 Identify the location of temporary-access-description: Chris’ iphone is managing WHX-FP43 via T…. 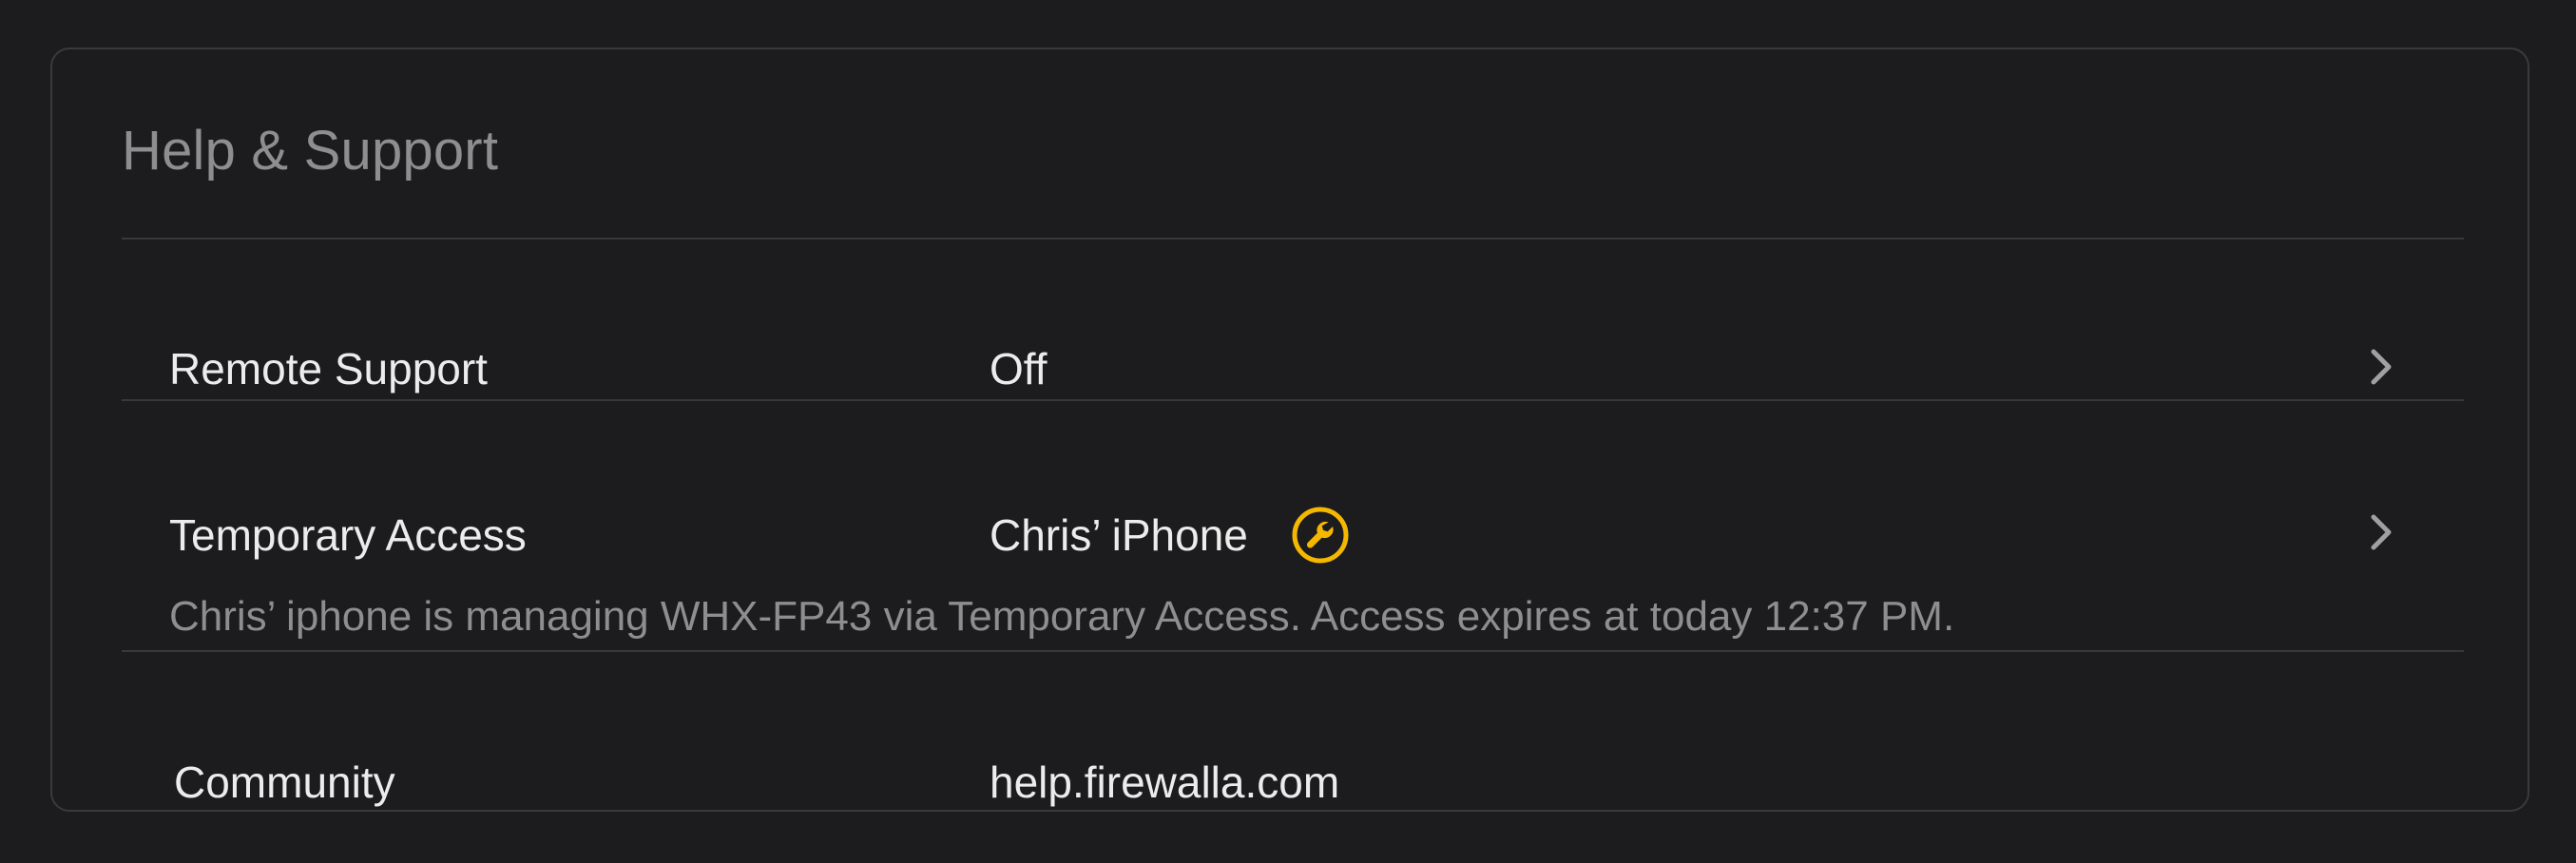
(1062, 616).